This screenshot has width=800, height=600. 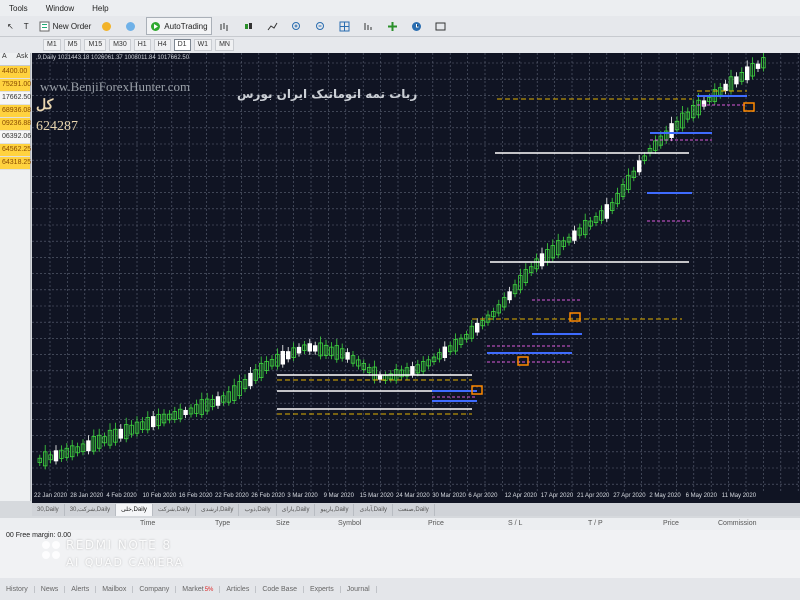 I want to click on timeframe-h4: H4, so click(x=162, y=45).